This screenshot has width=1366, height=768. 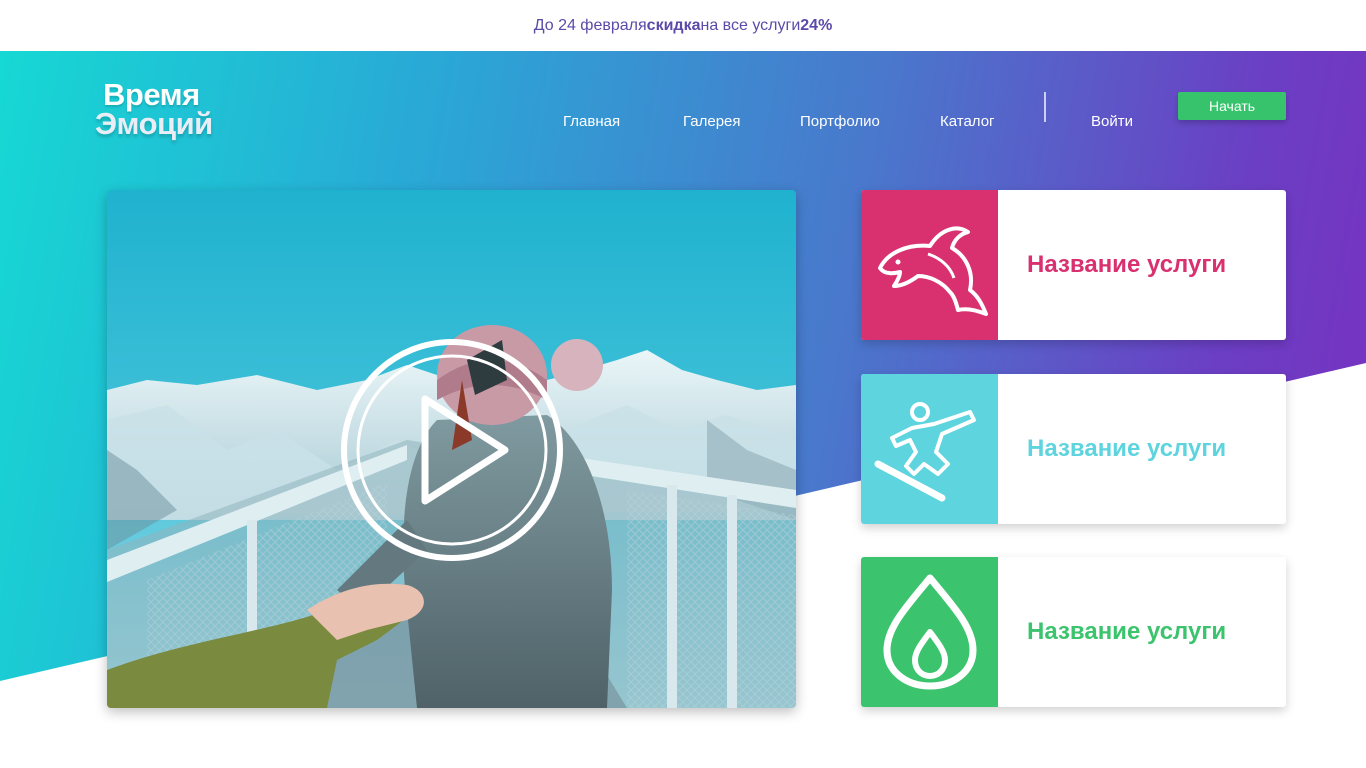 I want to click on flame-icon, so click(x=929, y=632).